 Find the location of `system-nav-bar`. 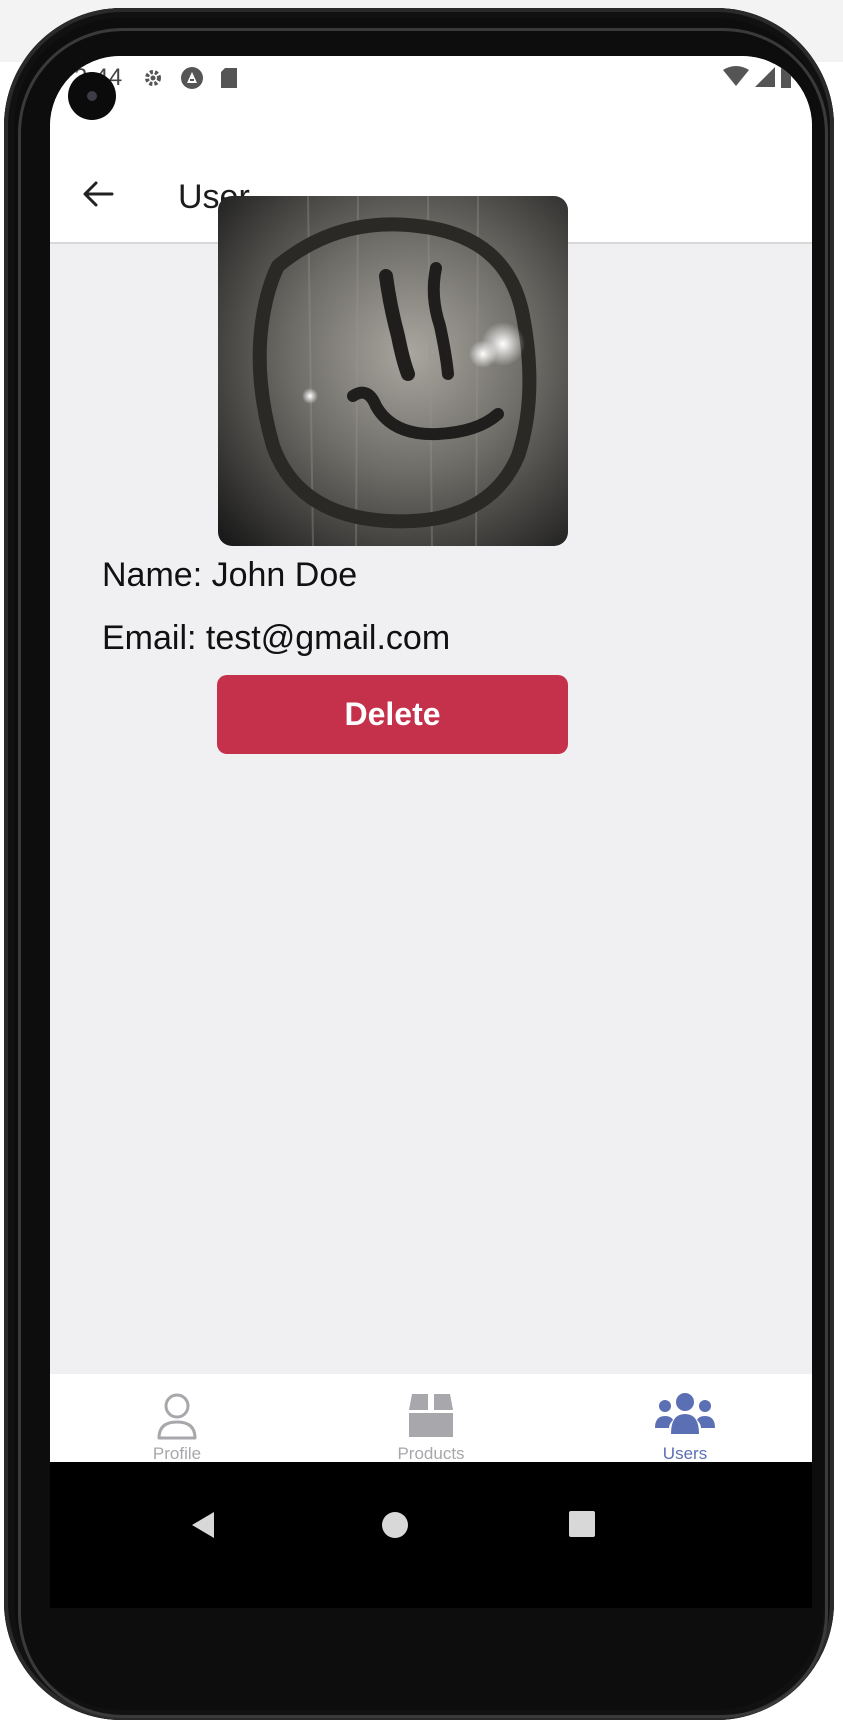

system-nav-bar is located at coordinates (431, 1535).